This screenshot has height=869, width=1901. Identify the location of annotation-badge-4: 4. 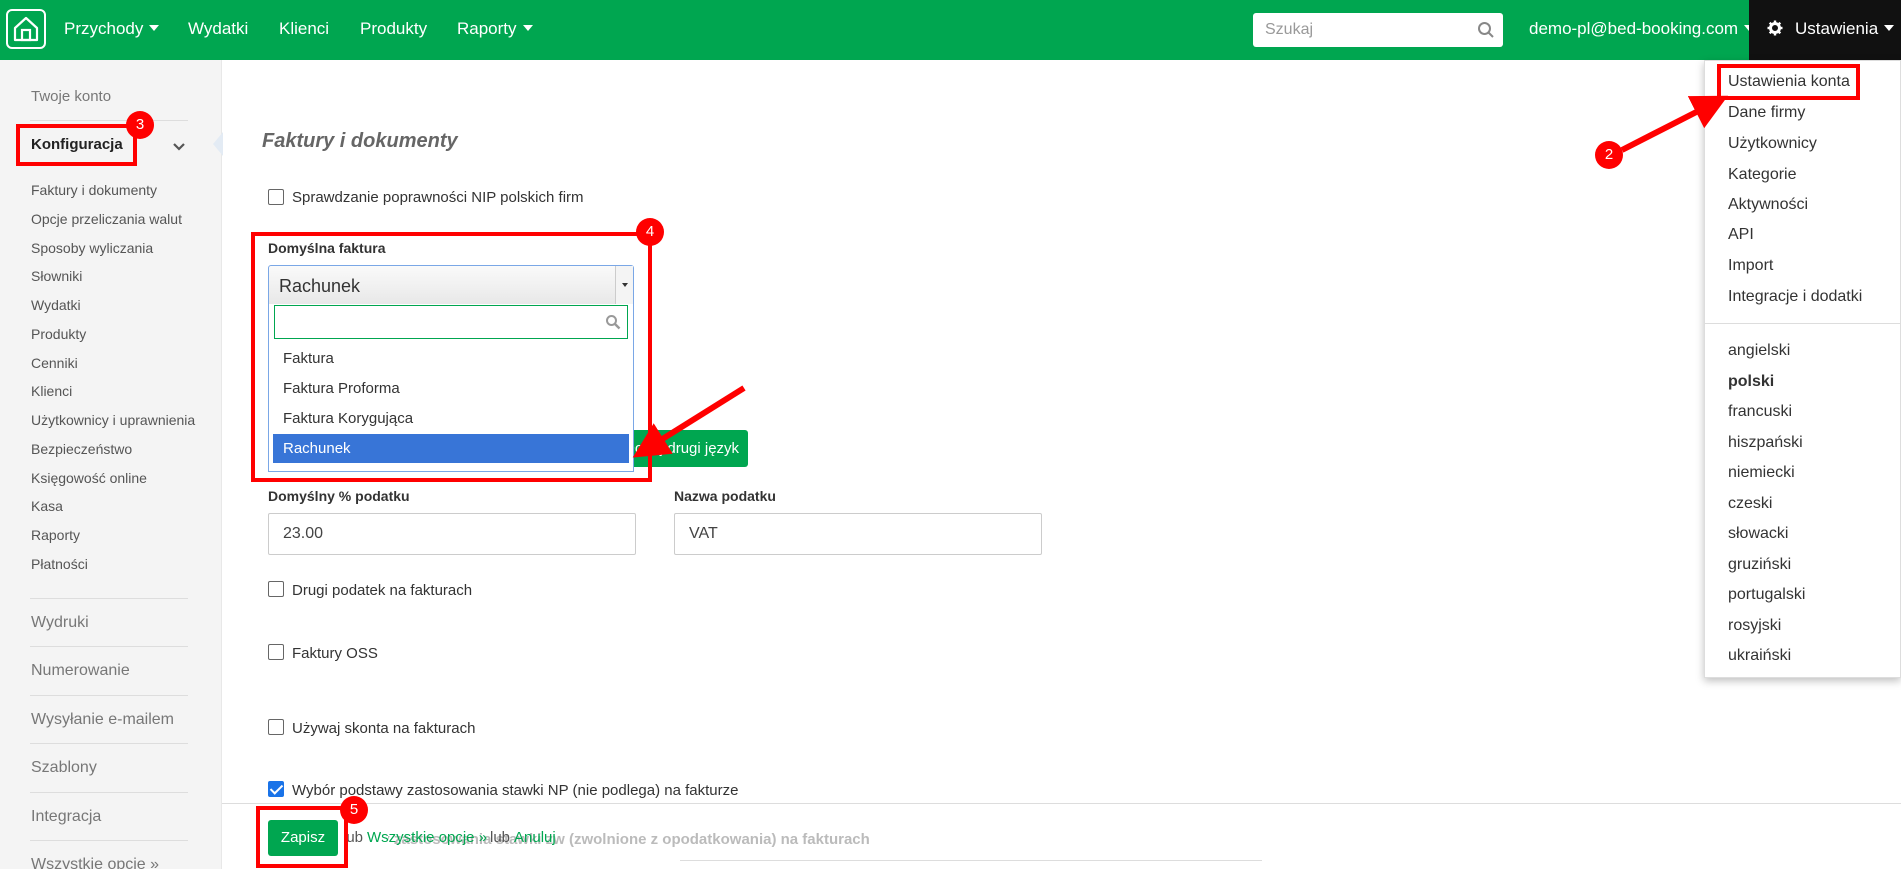
(650, 232).